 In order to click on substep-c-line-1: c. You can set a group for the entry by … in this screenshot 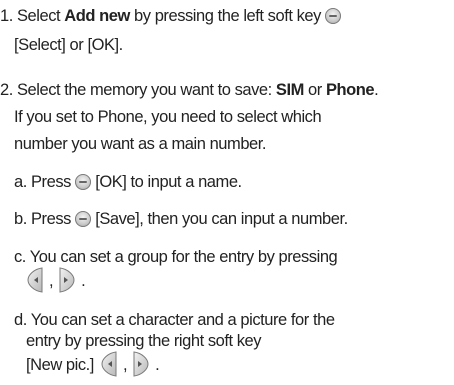, I will do `click(176, 257)`.